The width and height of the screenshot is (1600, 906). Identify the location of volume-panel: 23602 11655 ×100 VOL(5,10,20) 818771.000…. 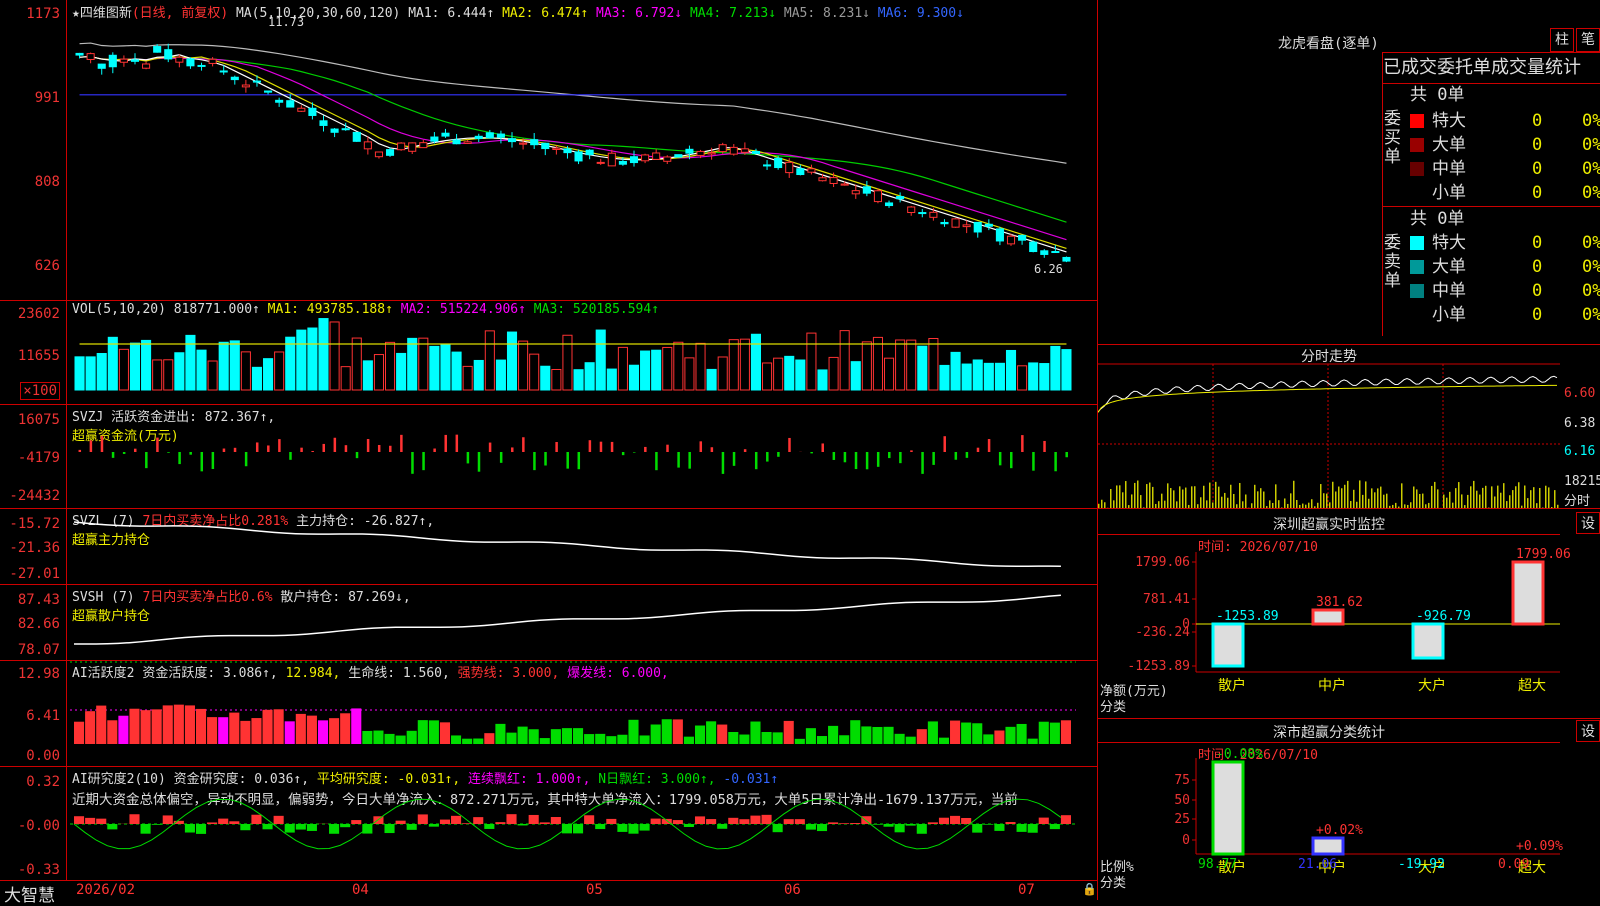
(548, 352).